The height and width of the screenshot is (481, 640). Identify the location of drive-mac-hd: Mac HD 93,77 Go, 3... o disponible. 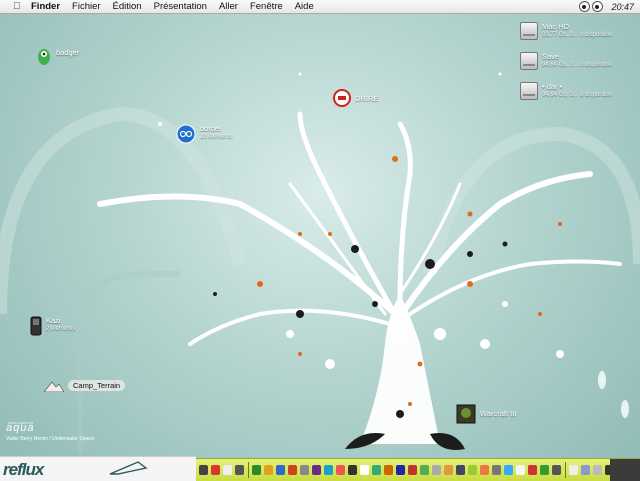
(566, 31).